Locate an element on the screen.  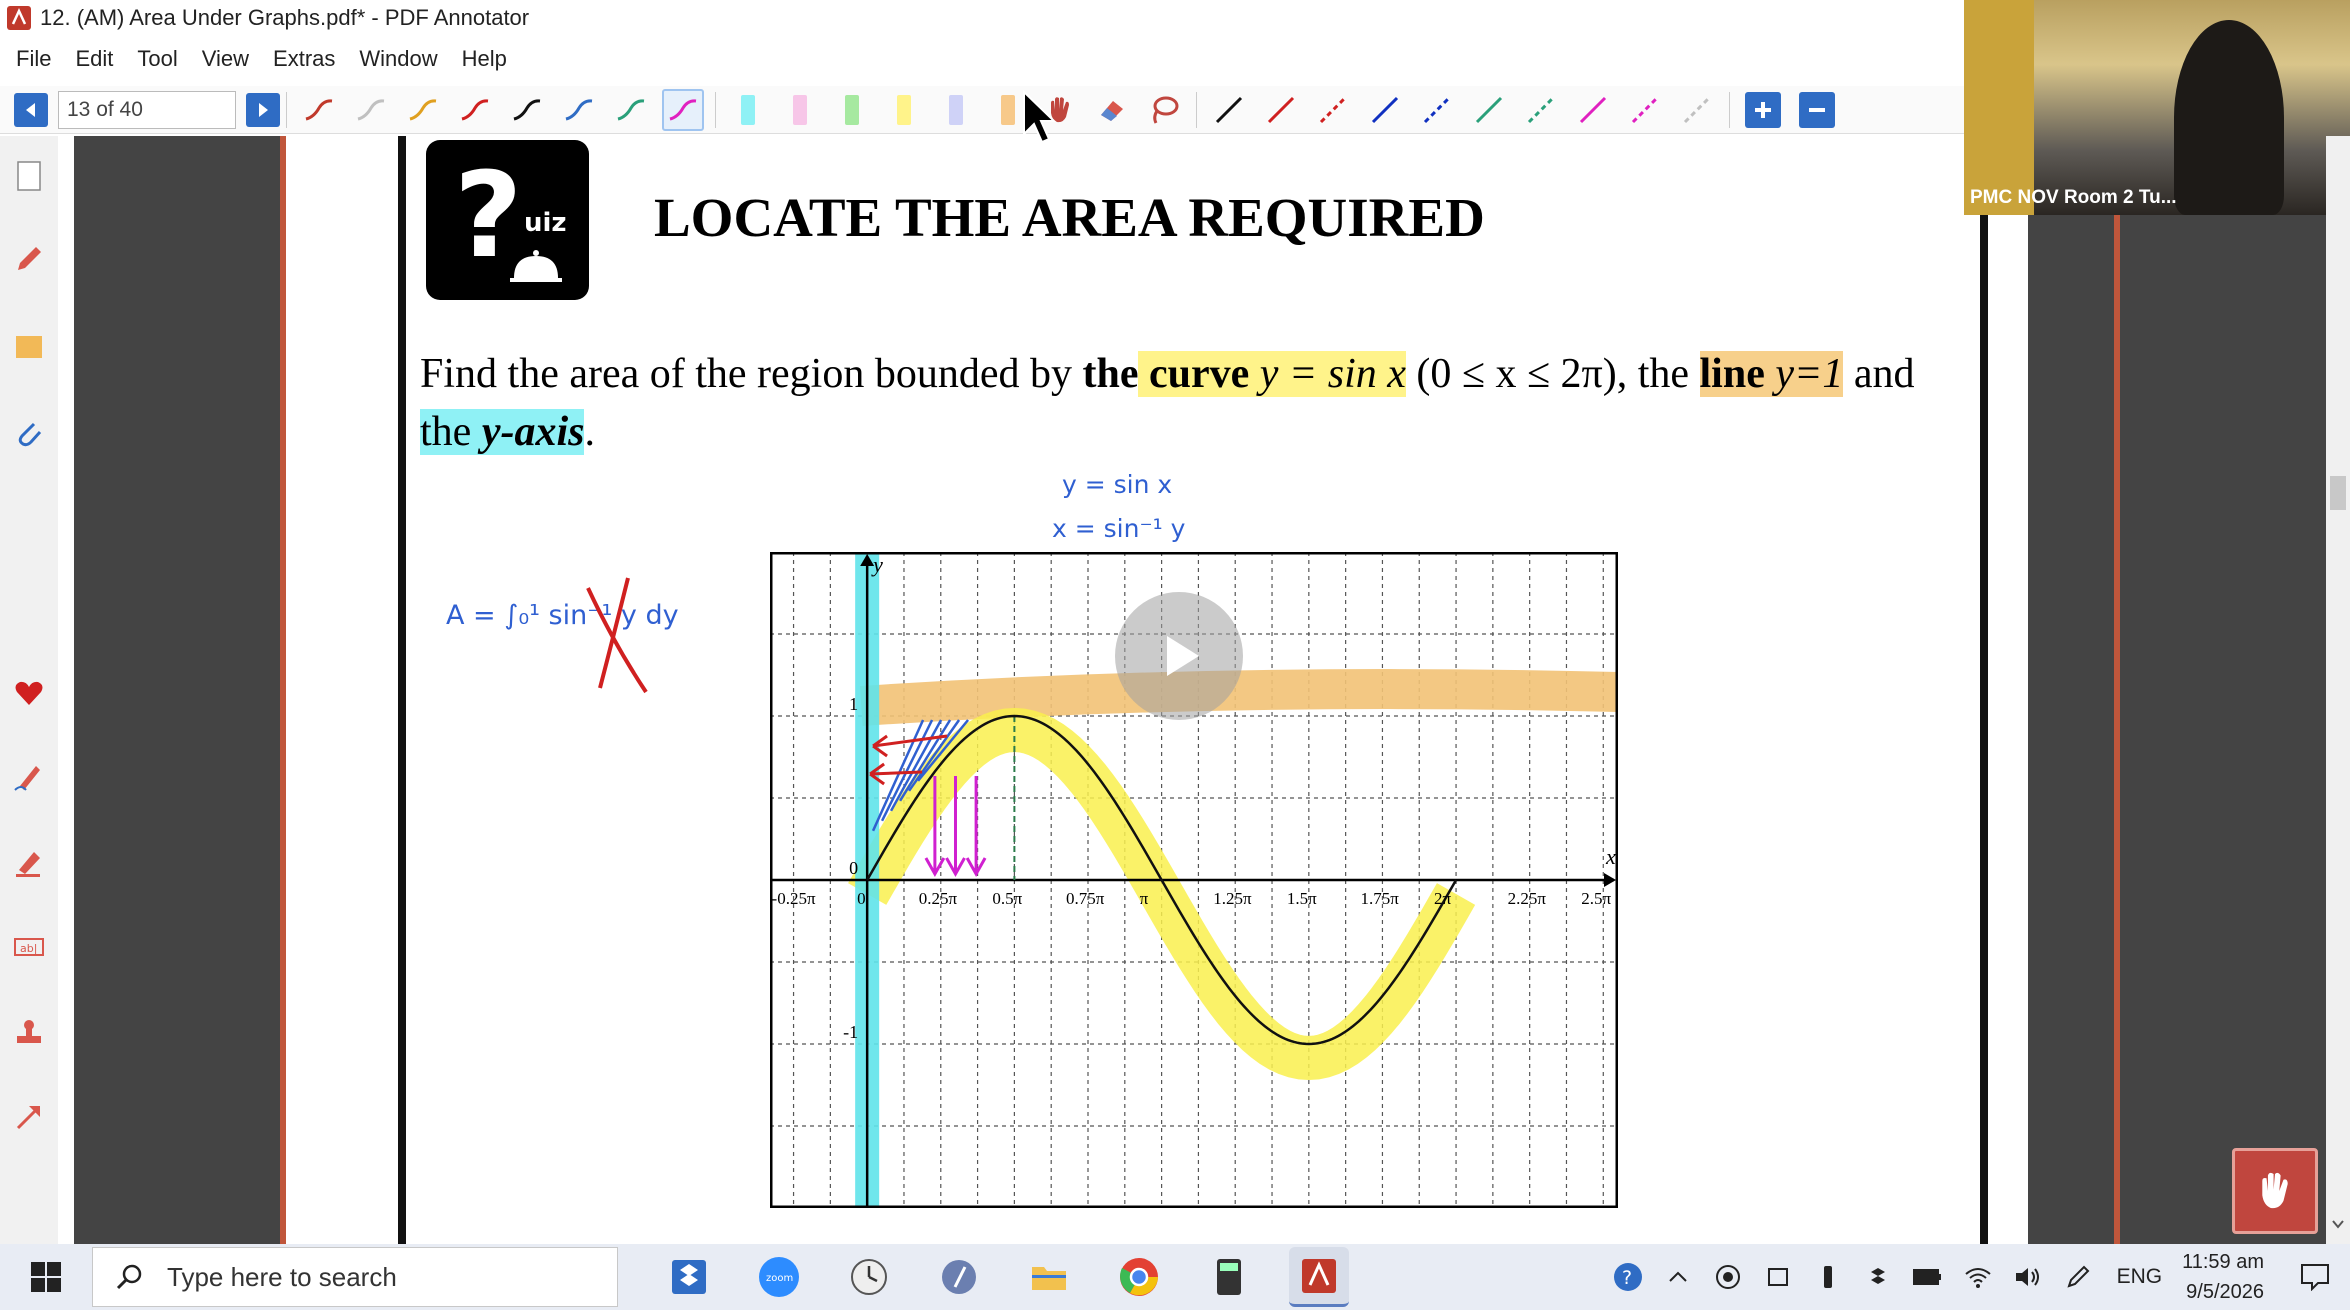
usb-device-icon is located at coordinates (1827, 1277).